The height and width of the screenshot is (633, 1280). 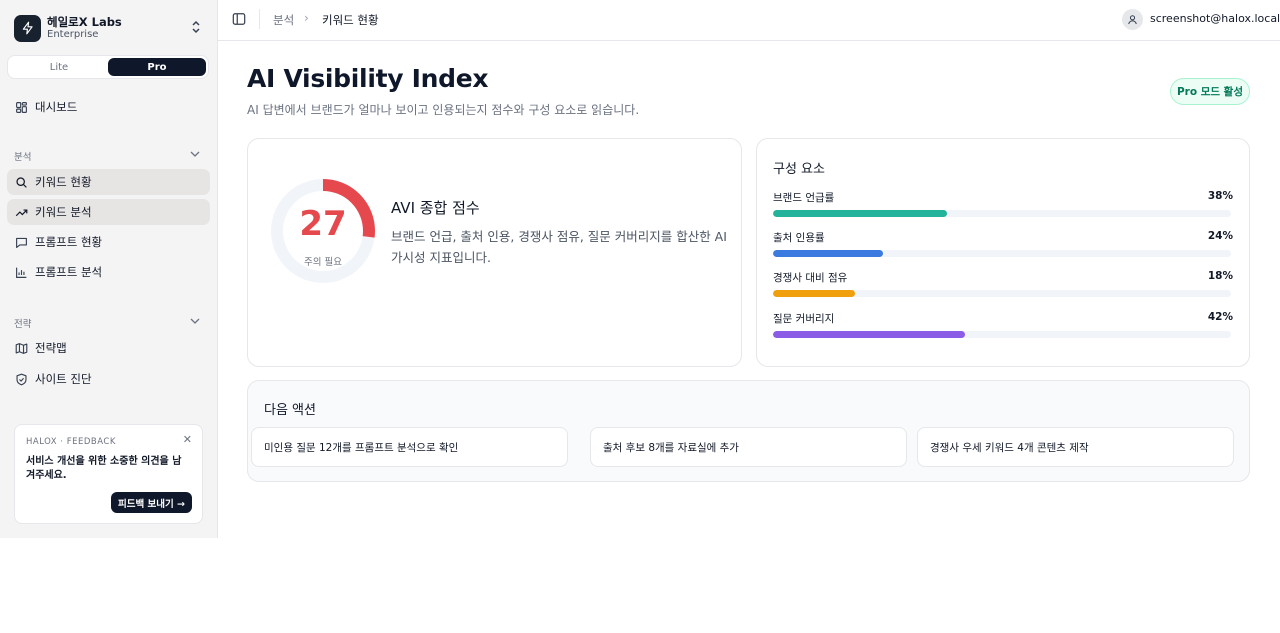 I want to click on next-actions-title: 다음 액션, so click(x=290, y=410).